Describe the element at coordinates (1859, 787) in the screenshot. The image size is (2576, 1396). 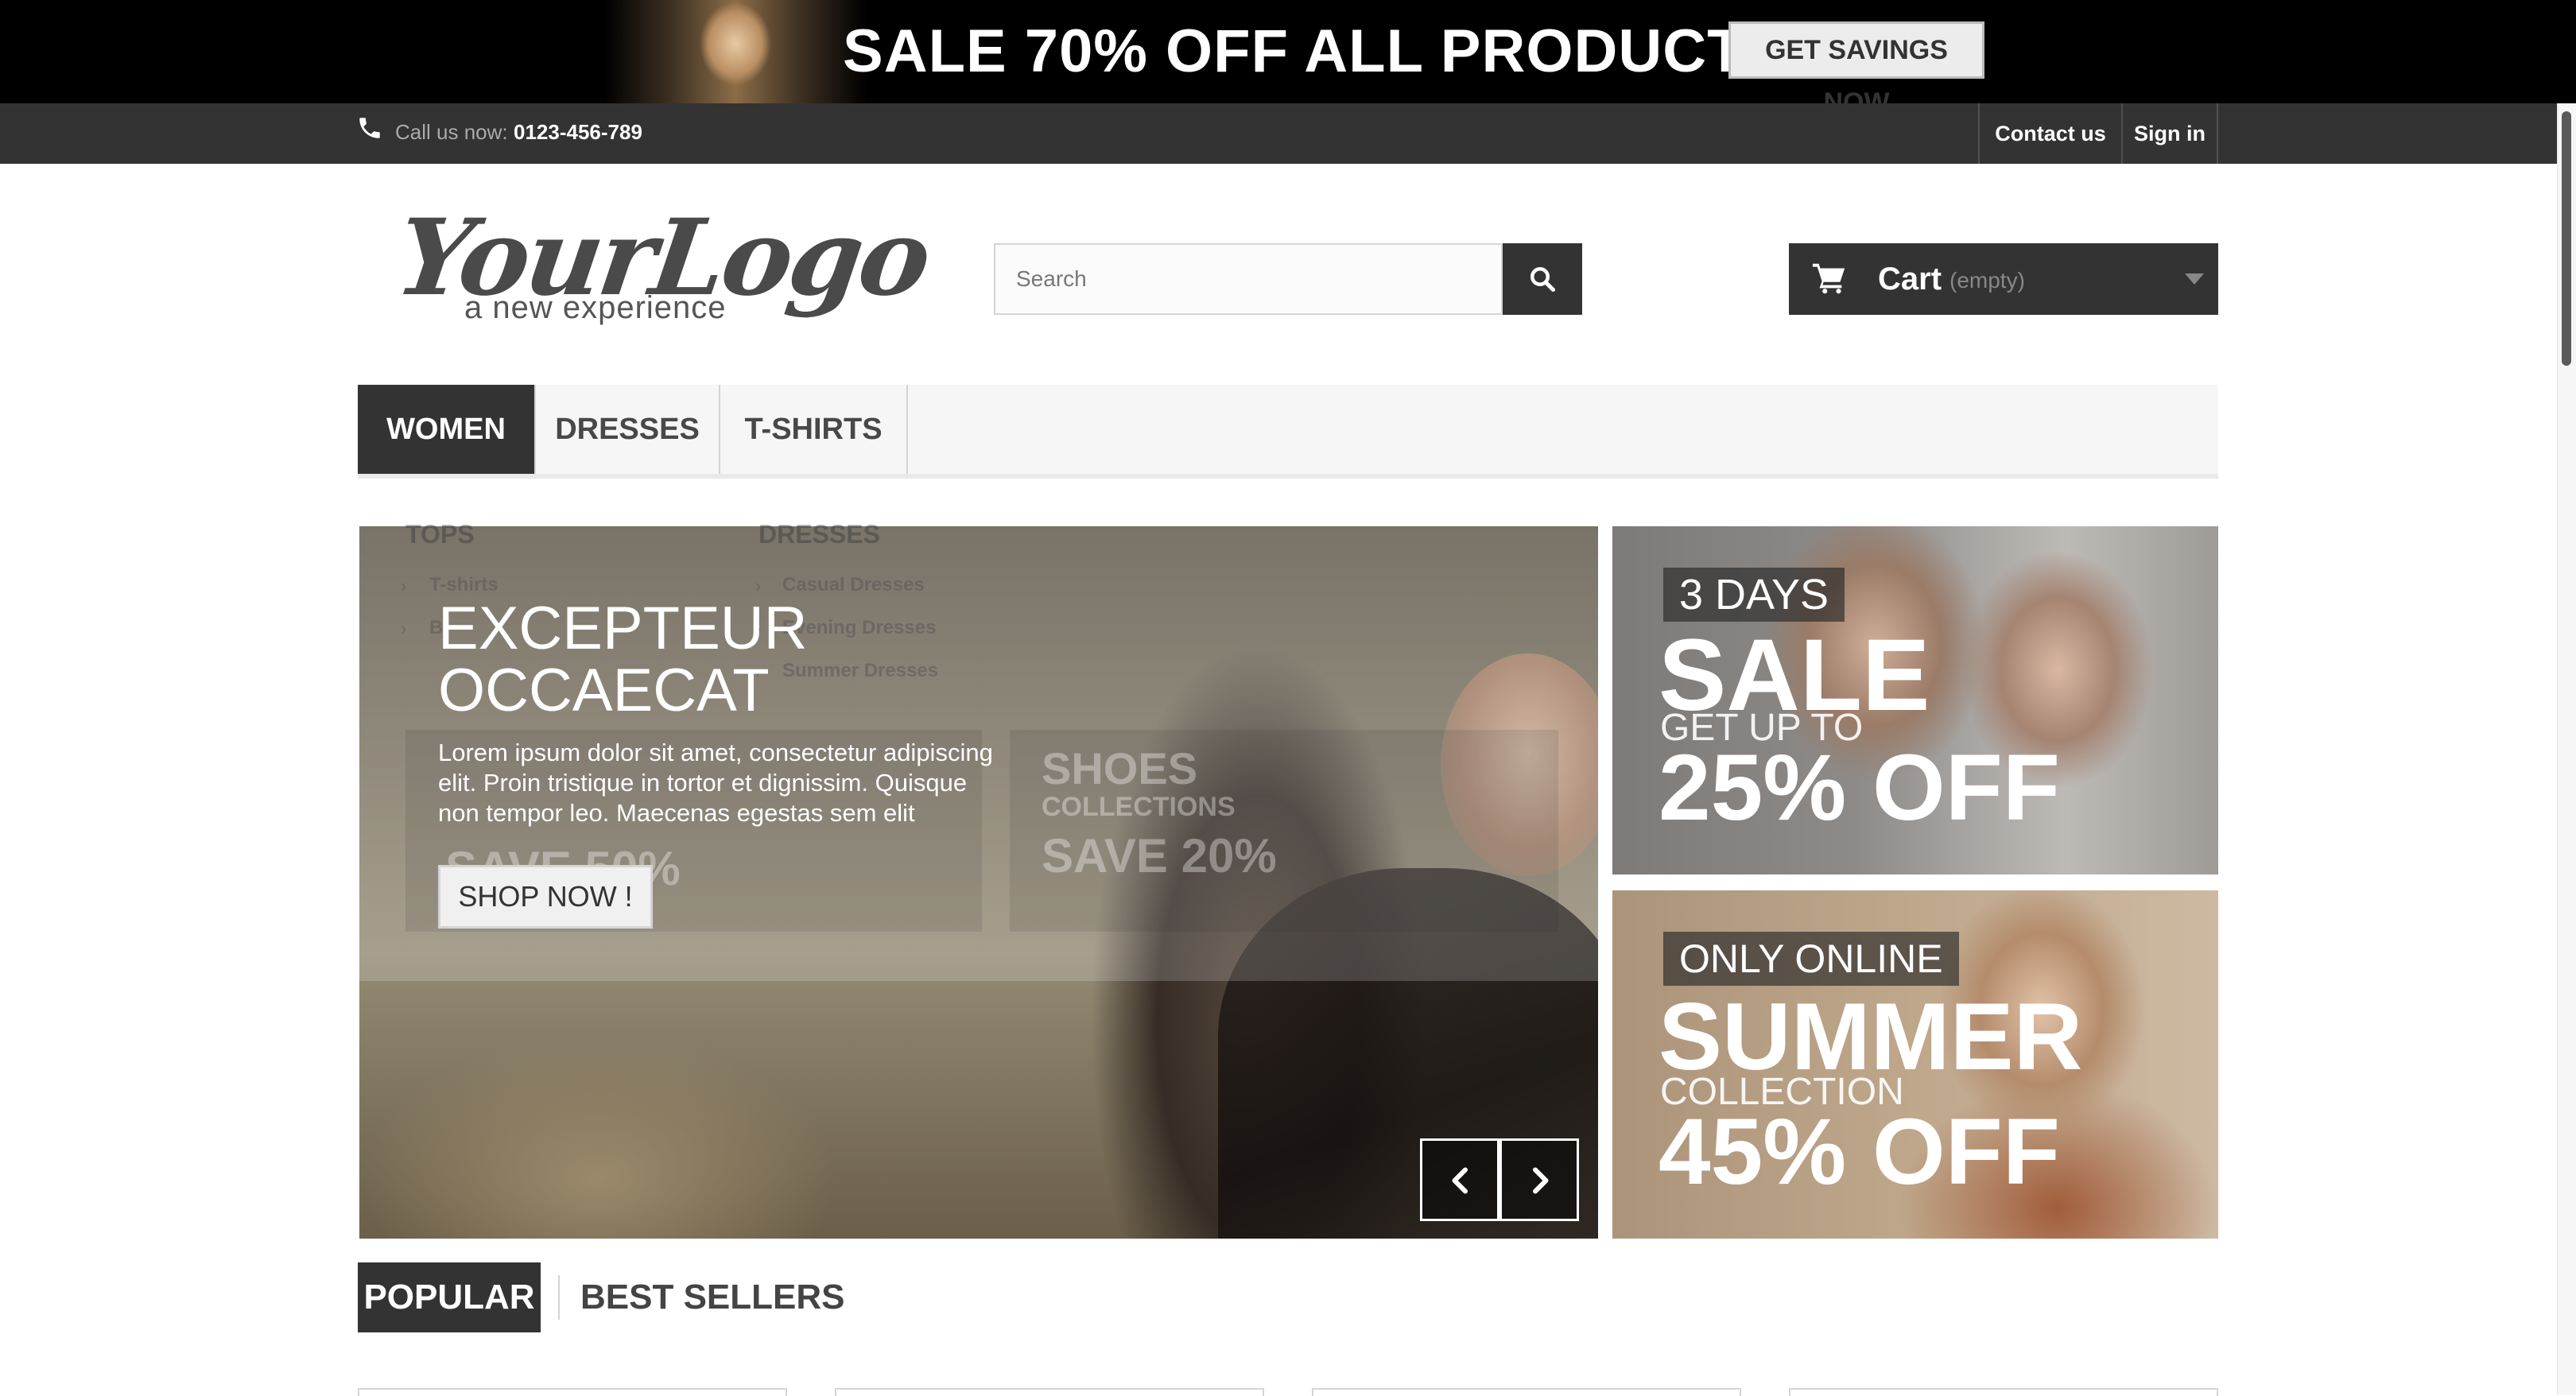
I see `side-banner-1-offer: 25% OFF` at that location.